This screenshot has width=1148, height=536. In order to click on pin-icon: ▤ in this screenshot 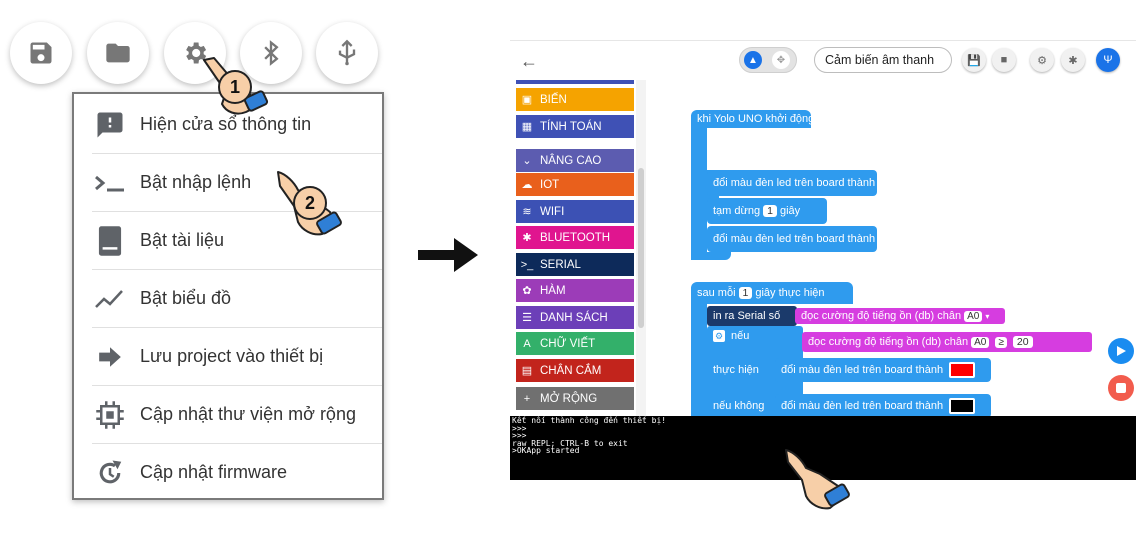, I will do `click(527, 371)`.